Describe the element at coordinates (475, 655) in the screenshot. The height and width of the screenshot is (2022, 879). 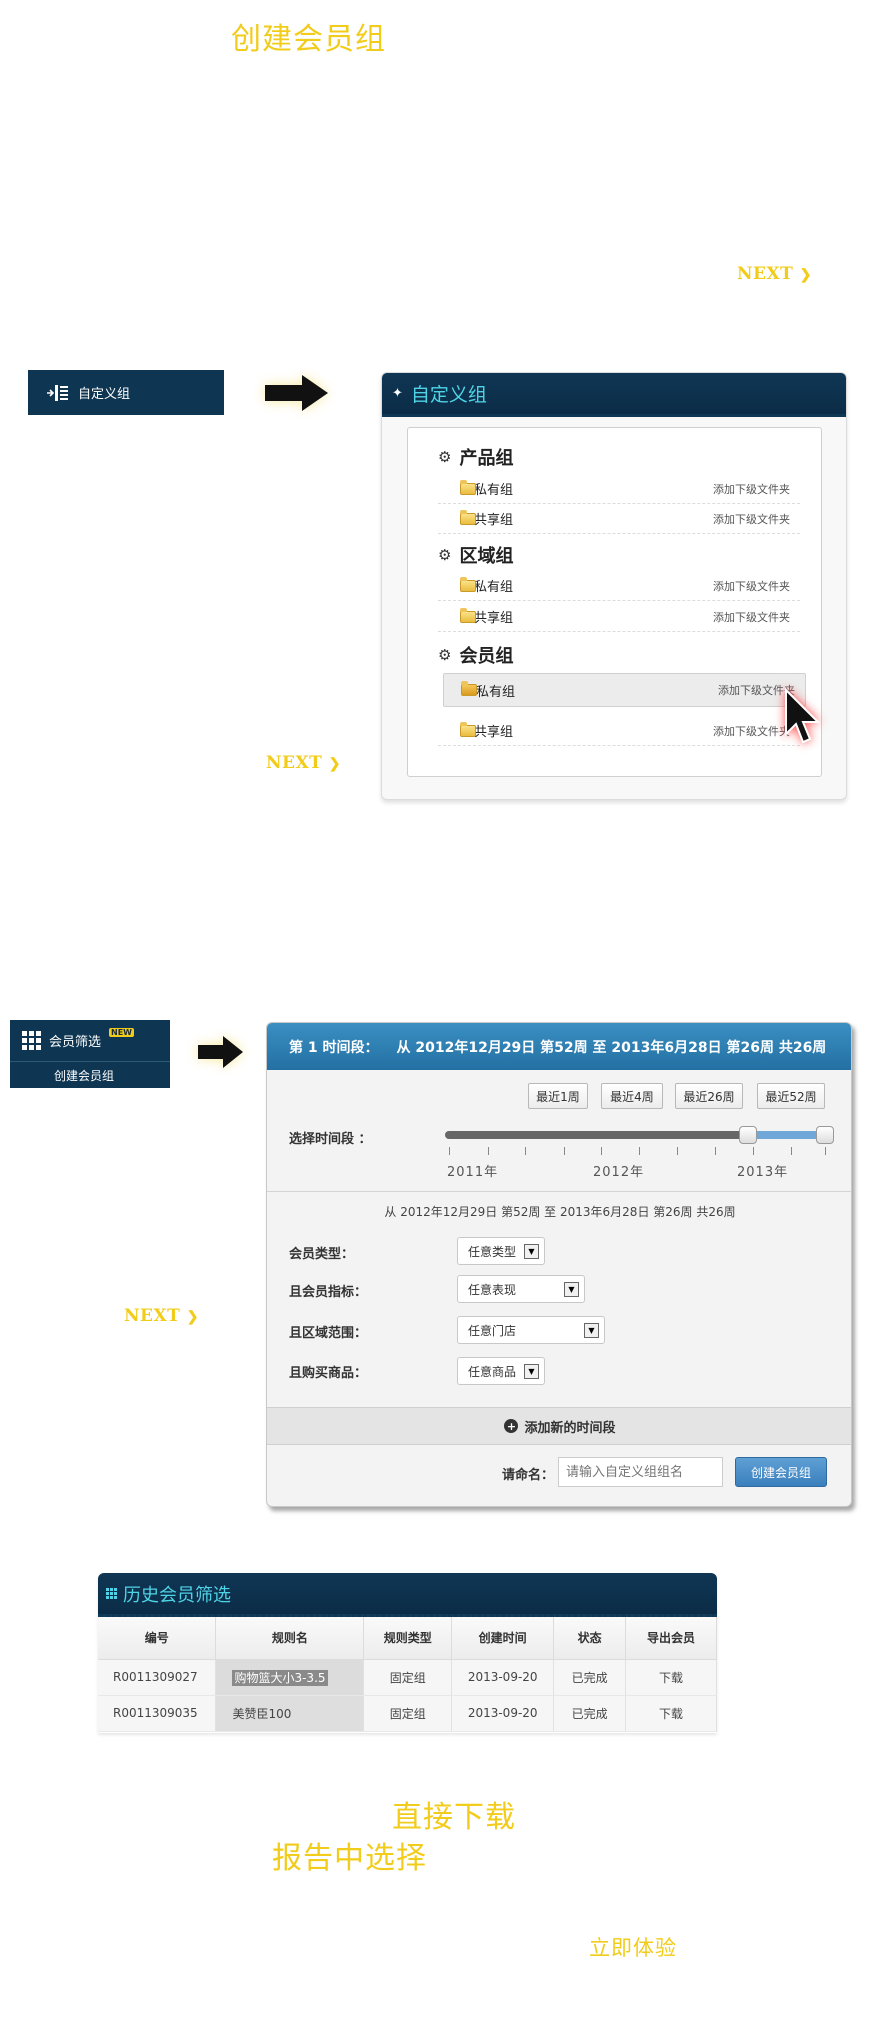
I see `group-heading-member: ⚙ 会员组` at that location.